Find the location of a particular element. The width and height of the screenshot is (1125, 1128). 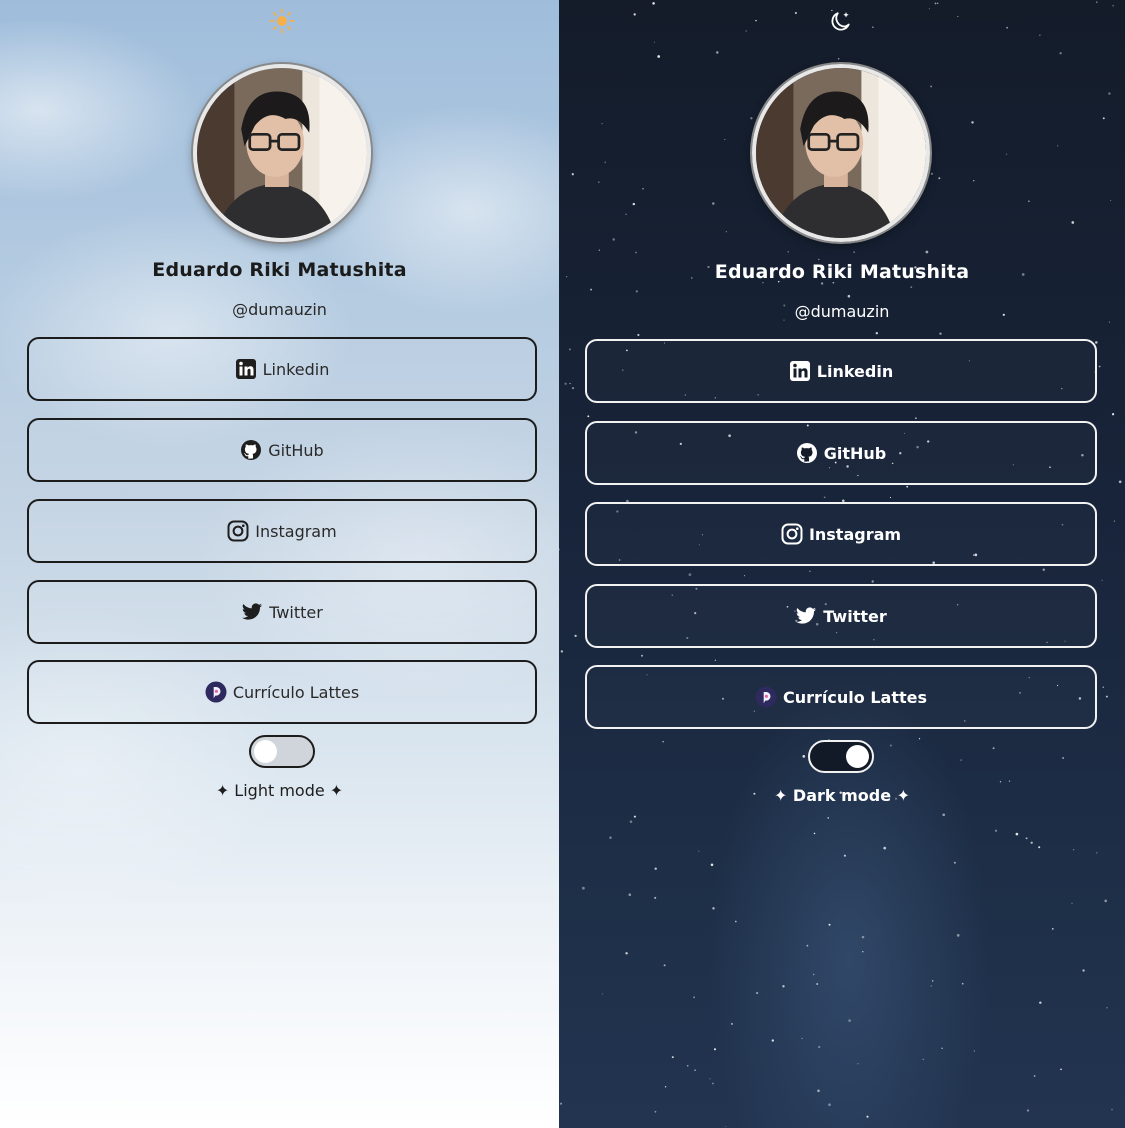

linkedin-icon is located at coordinates (246, 369).